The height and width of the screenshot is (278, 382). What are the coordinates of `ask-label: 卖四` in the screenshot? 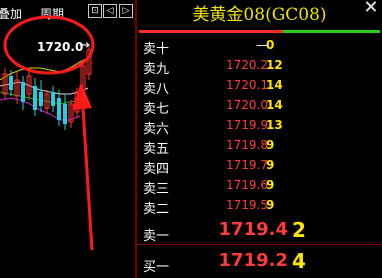 It's located at (156, 169).